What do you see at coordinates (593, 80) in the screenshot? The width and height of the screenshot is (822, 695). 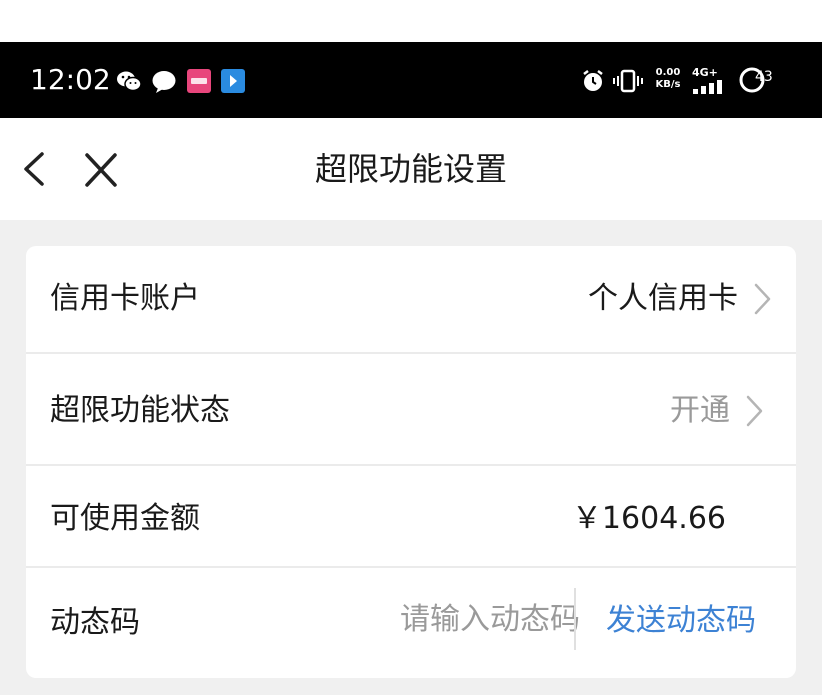 I see `alarm-icon` at bounding box center [593, 80].